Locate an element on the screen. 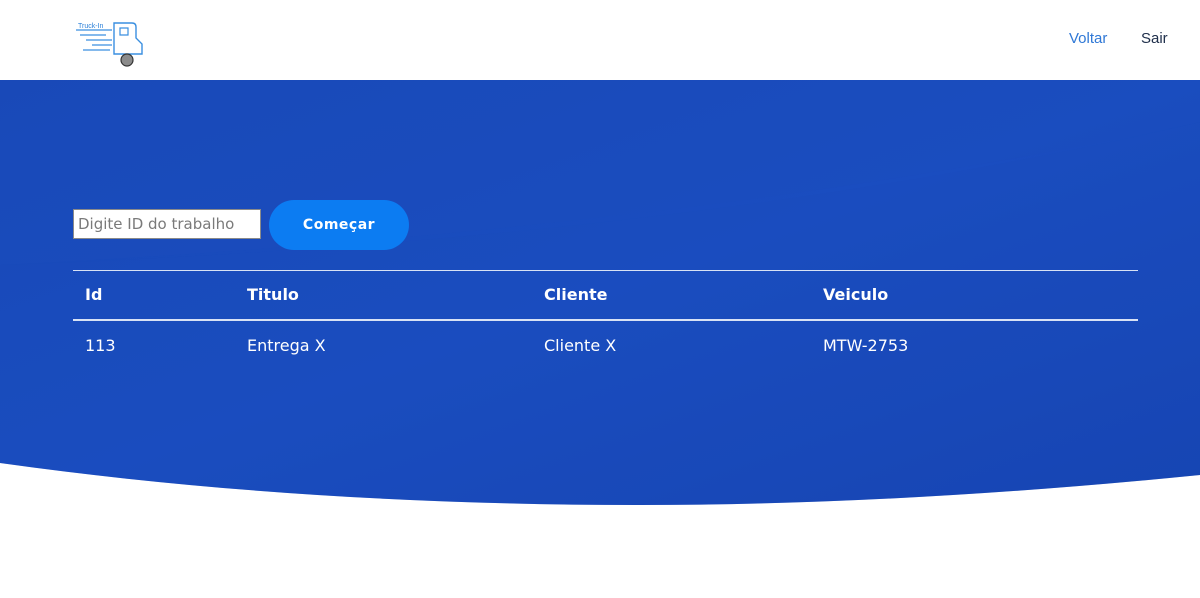 Image resolution: width=1200 pixels, height=598 pixels. cell-veiculo: MTW-2753 is located at coordinates (866, 345).